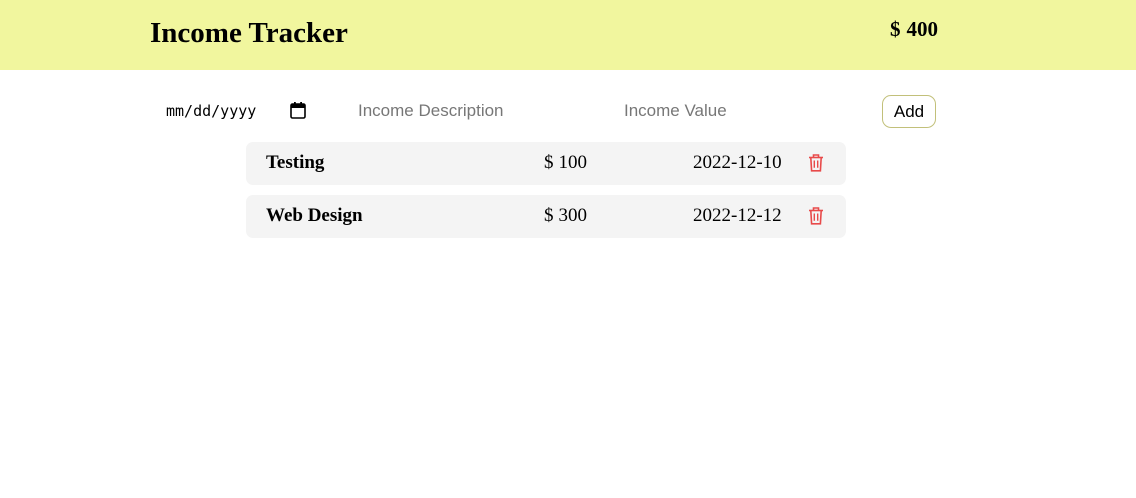  I want to click on income-item: Web Design $300 2022-12-12, so click(546, 216).